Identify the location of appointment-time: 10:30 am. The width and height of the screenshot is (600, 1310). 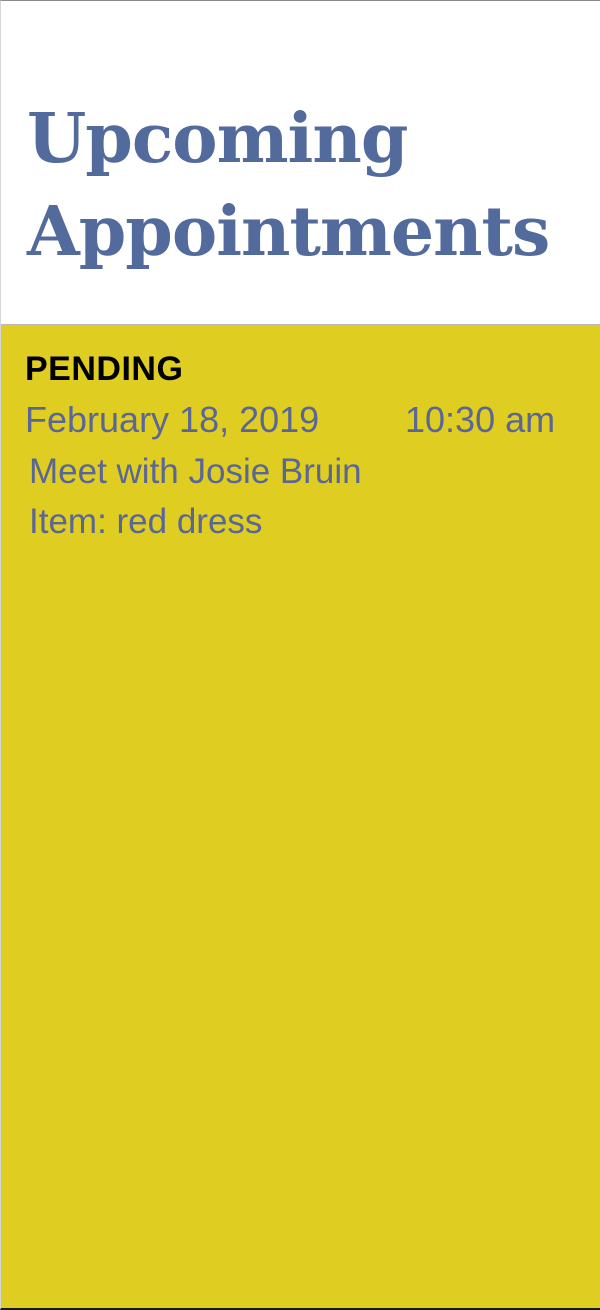
(480, 419).